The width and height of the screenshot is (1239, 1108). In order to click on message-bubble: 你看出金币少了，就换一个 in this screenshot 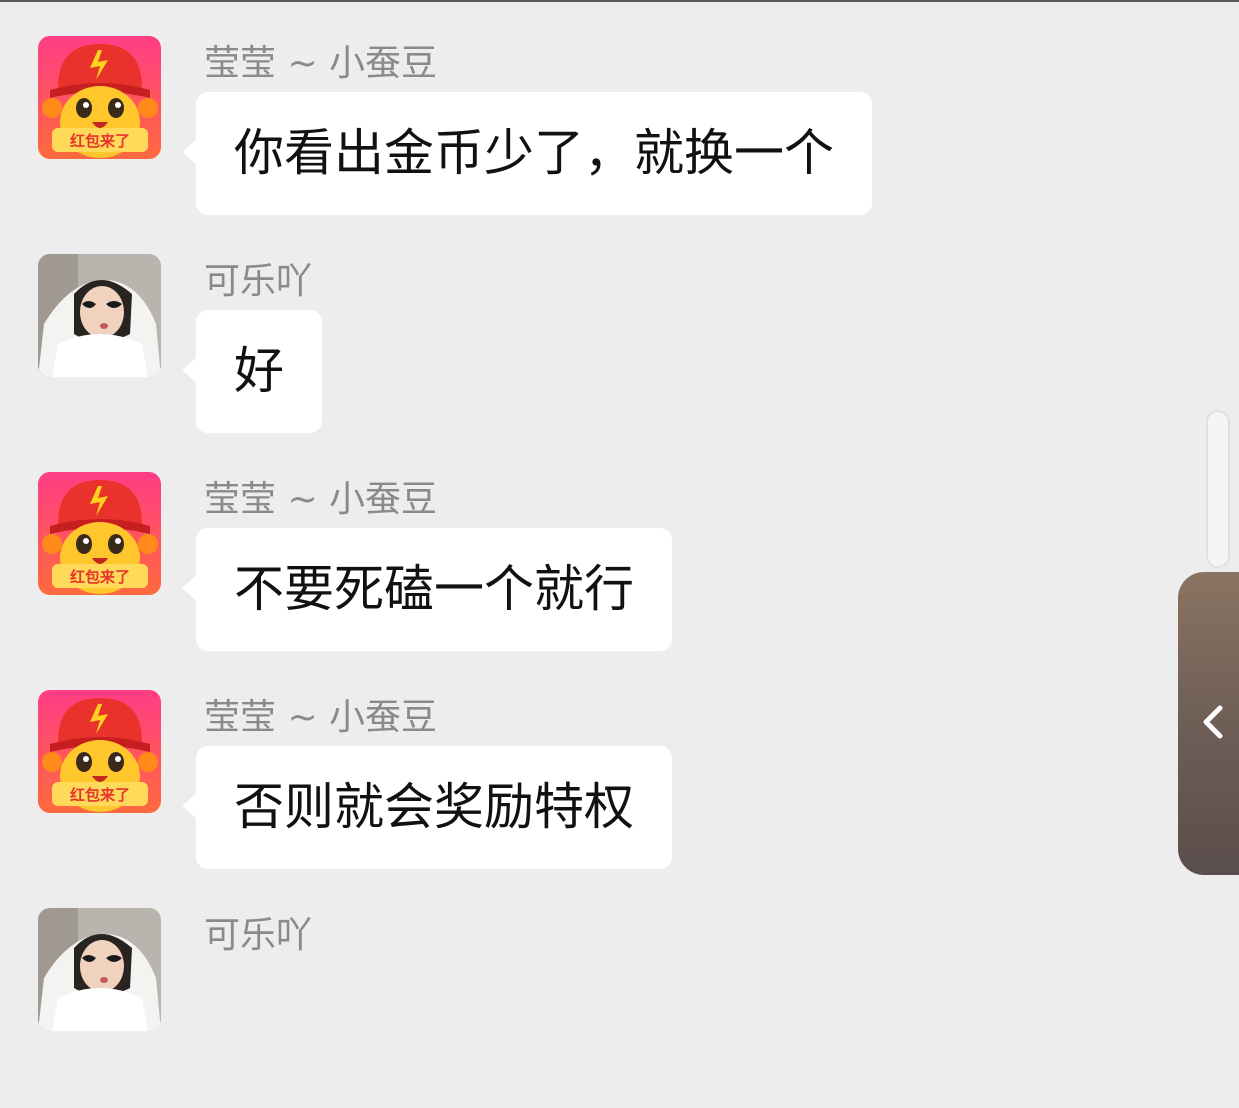, I will do `click(527, 153)`.